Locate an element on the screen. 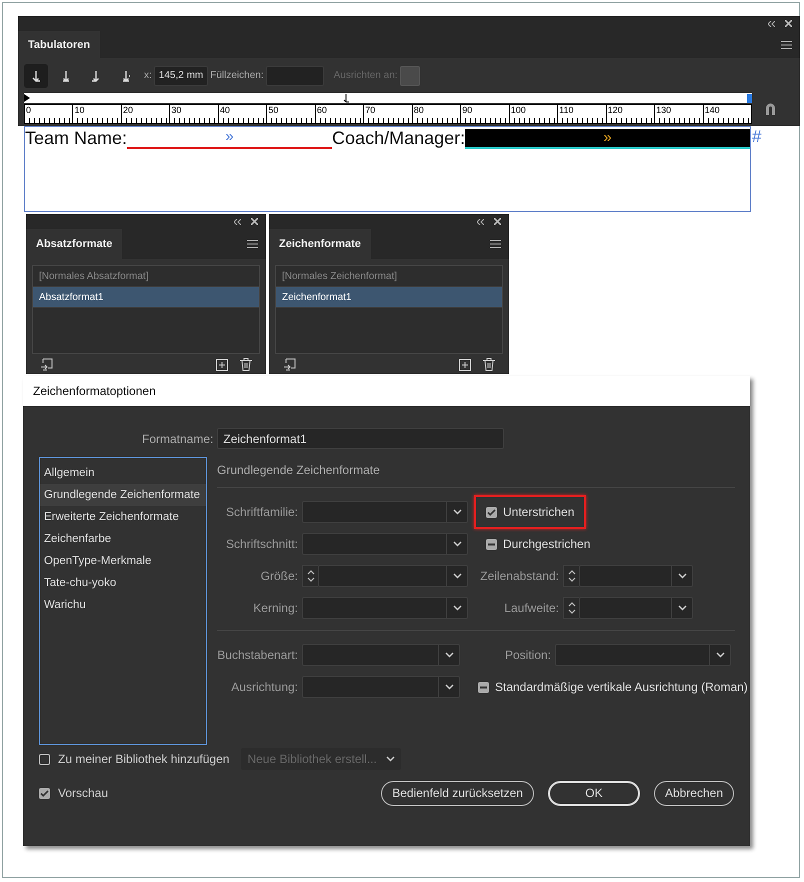 Image resolution: width=804 pixels, height=882 pixels. field-label: Ausrichtung: is located at coordinates (264, 687).